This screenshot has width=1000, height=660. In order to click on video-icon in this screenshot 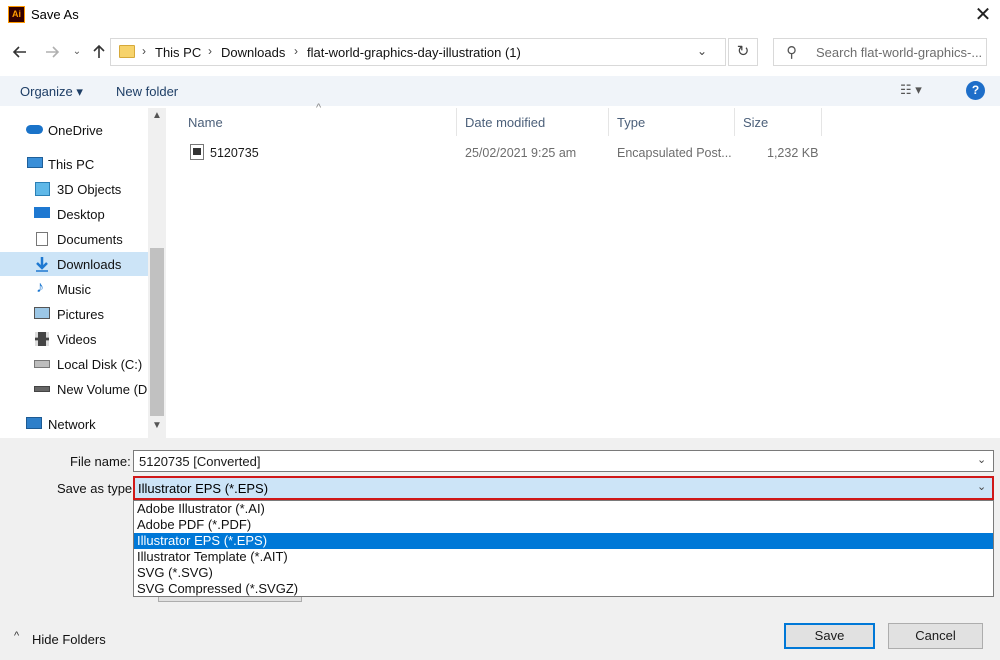, I will do `click(42, 339)`.